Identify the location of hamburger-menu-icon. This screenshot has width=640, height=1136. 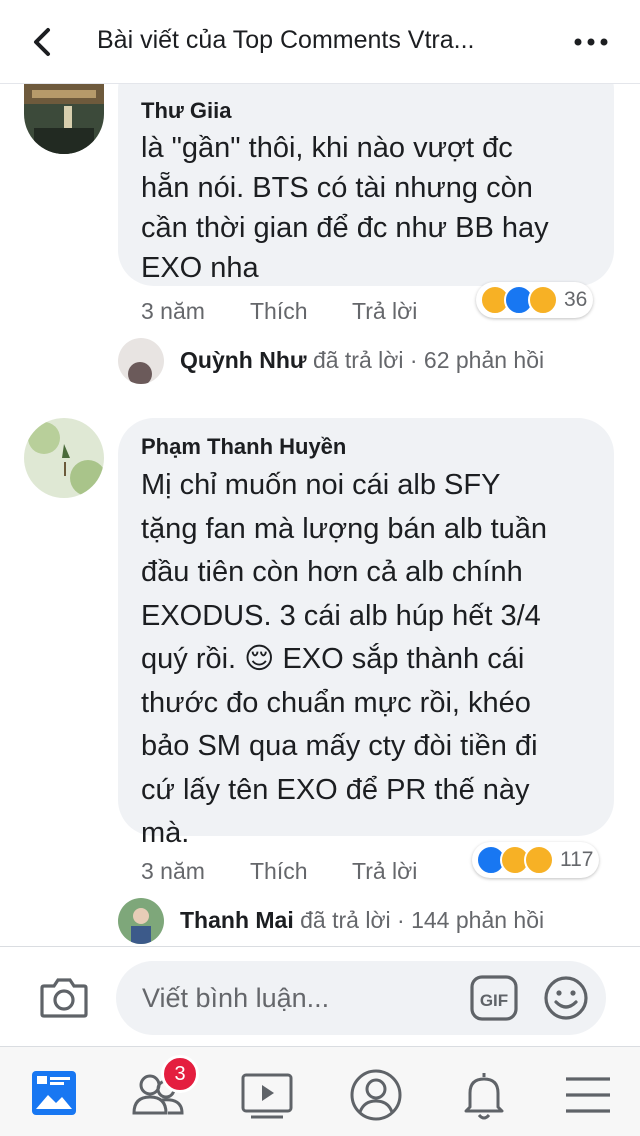
(588, 1095).